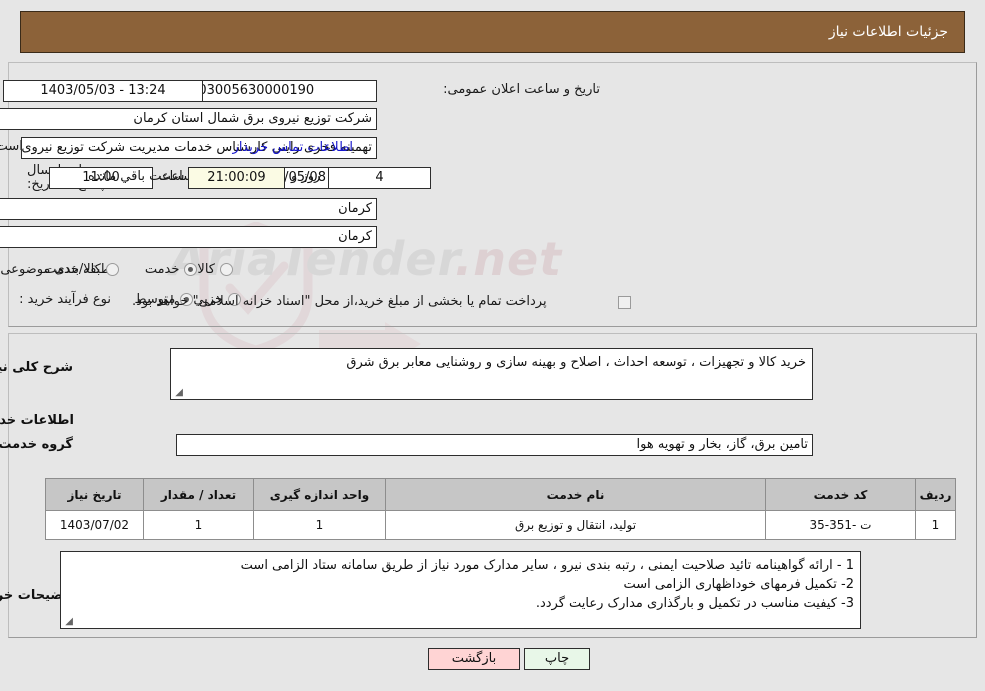  Describe the element at coordinates (575, 494) in the screenshot. I see `th-service-name: نام خدمت` at that location.